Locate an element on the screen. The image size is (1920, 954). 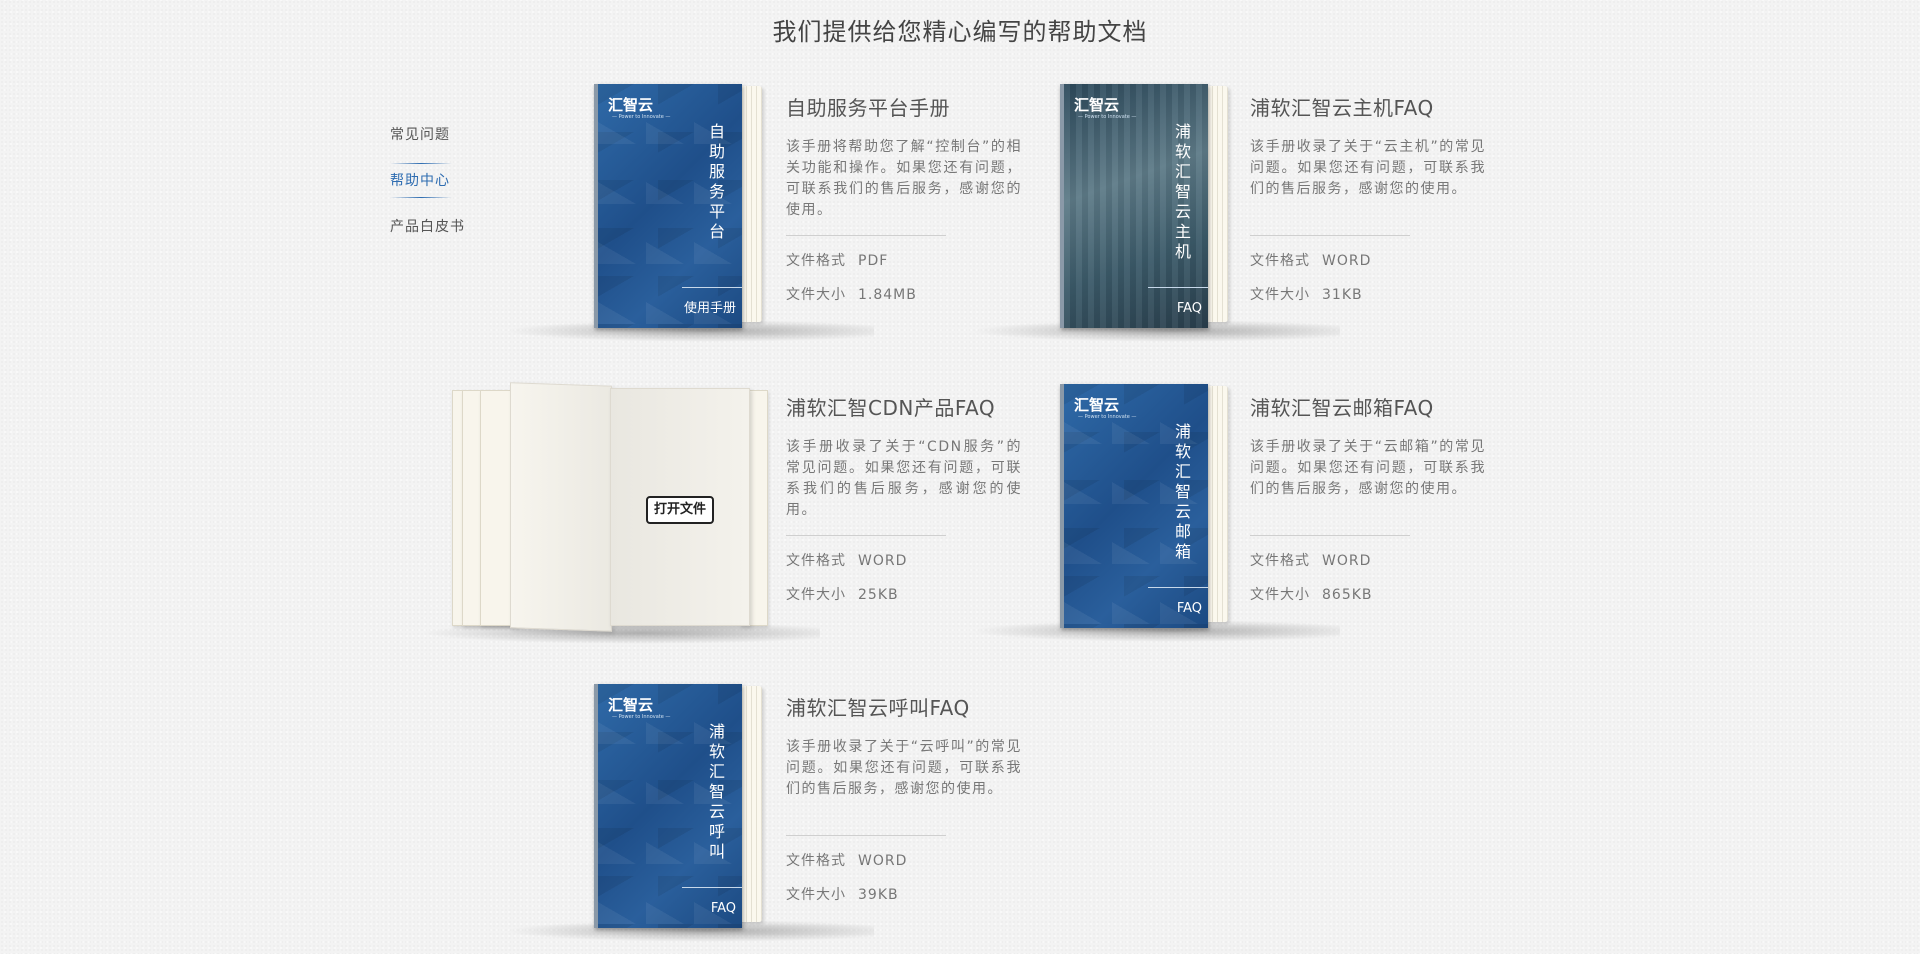
nav-item-help-center: 帮助中心 is located at coordinates (435, 180).